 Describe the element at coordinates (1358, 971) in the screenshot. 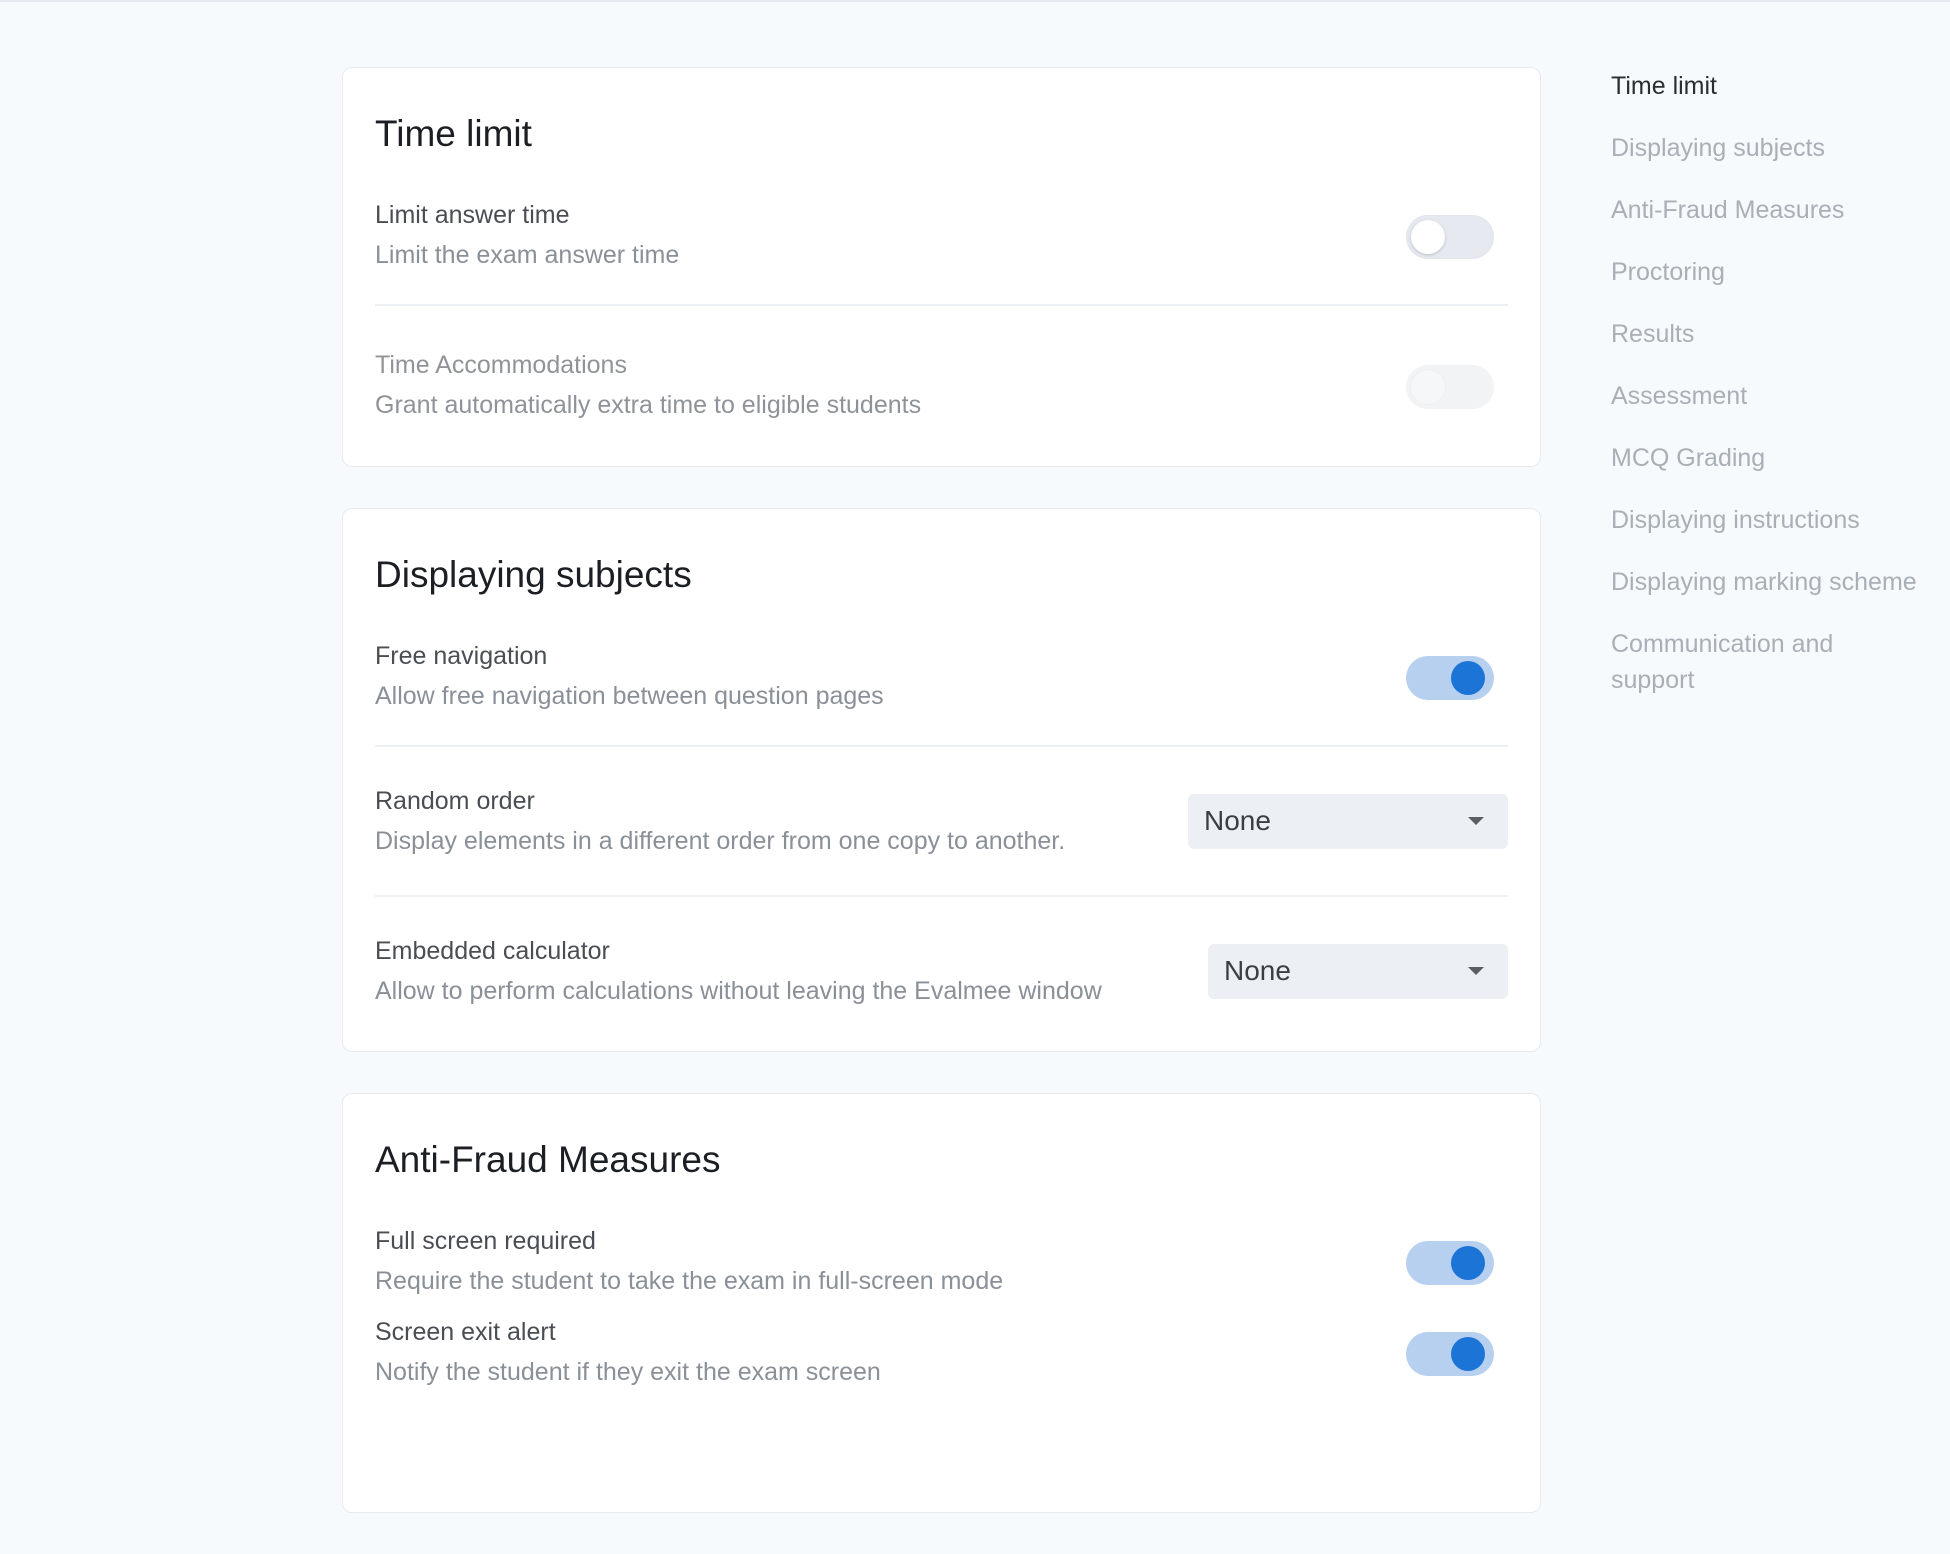

I see `embedded-calculator-select: None` at that location.